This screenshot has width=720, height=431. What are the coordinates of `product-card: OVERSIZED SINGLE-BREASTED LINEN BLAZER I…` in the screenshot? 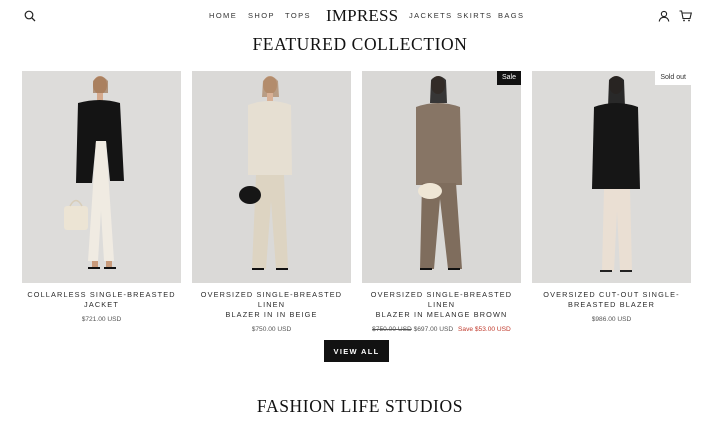 It's located at (271, 202).